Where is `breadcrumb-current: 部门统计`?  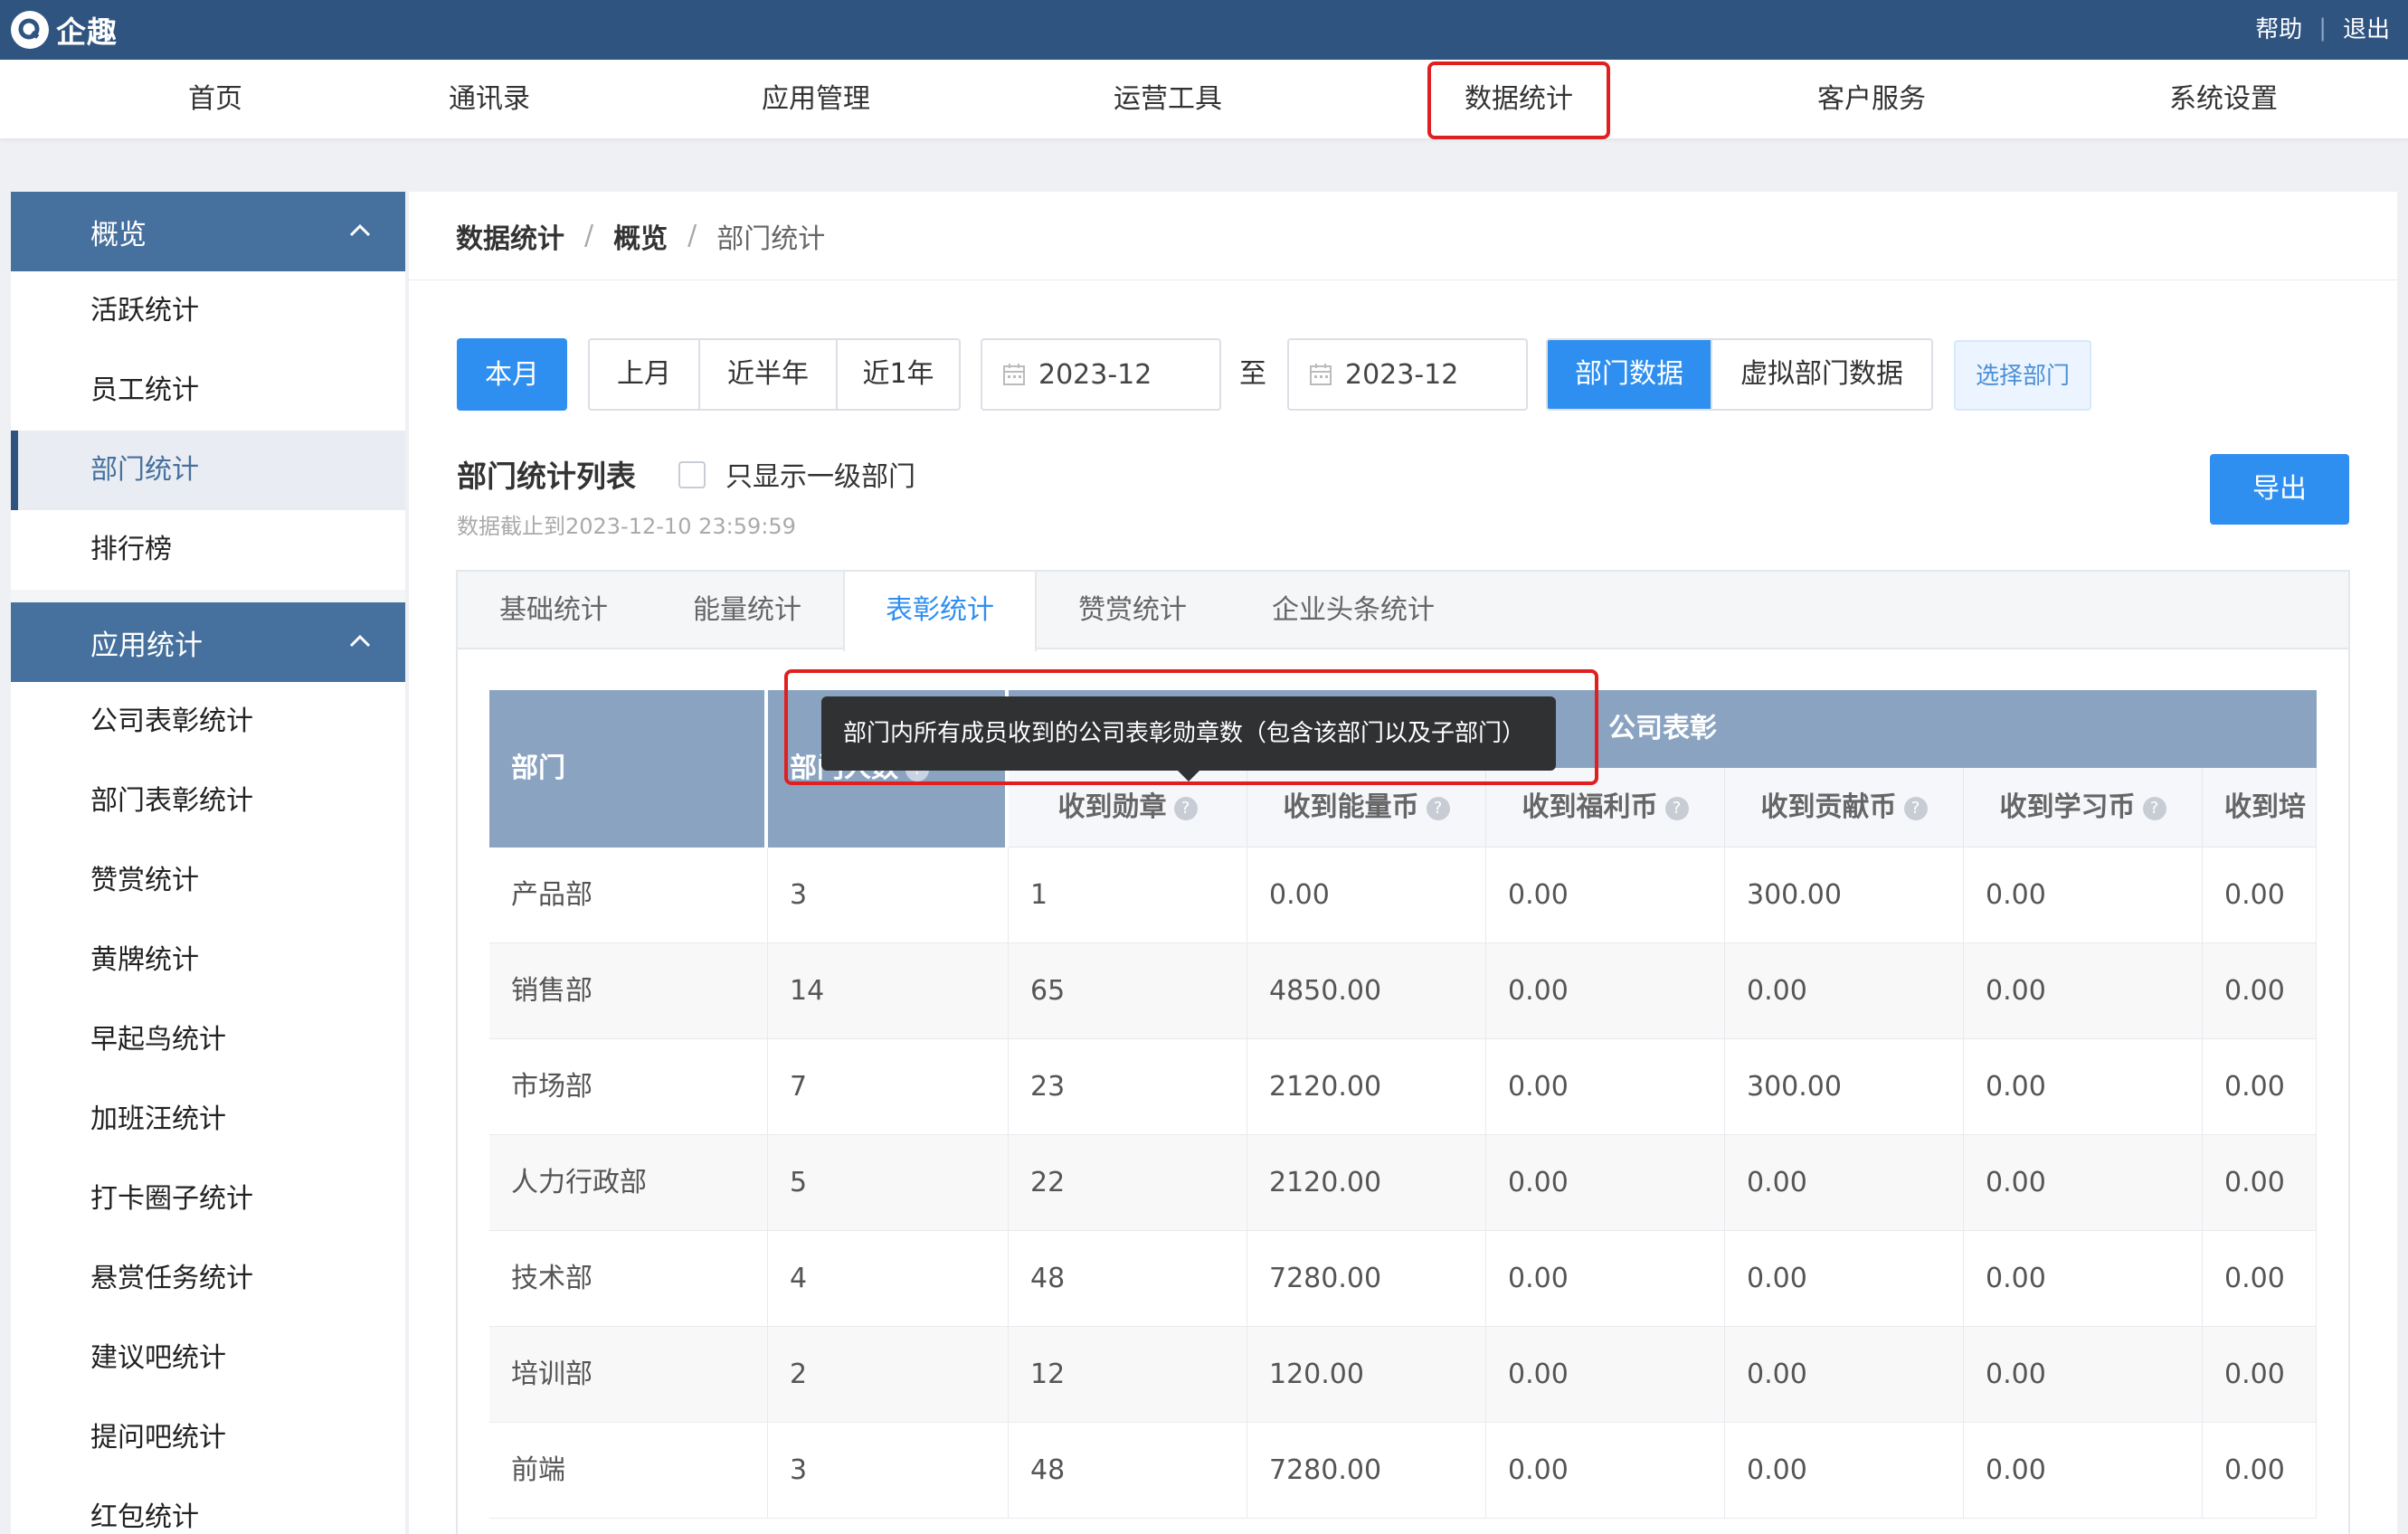
breadcrumb-current: 部门统计 is located at coordinates (771, 239).